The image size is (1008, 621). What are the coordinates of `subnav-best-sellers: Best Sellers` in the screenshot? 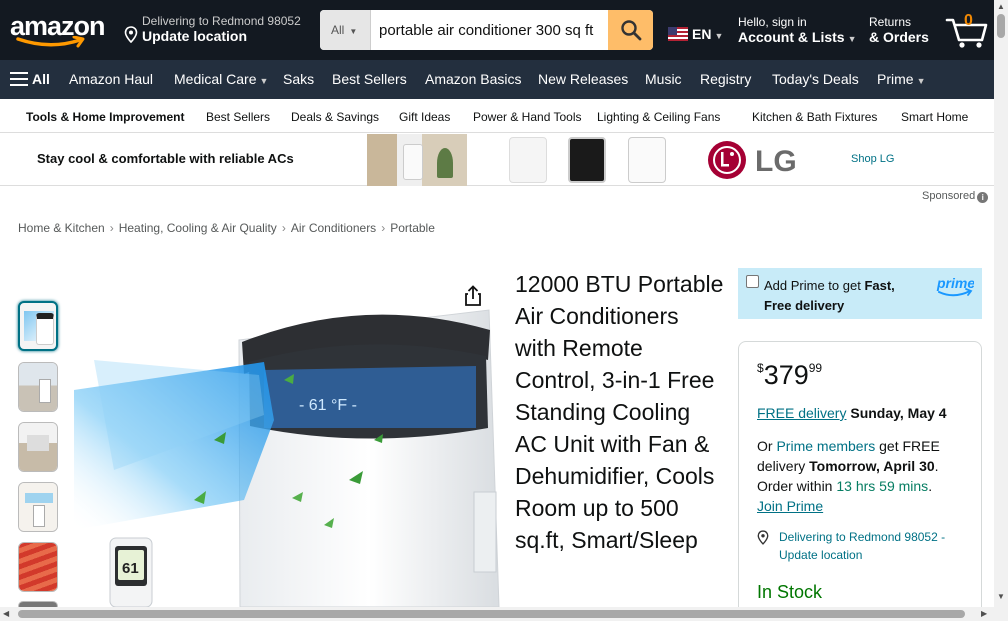 It's located at (238, 117).